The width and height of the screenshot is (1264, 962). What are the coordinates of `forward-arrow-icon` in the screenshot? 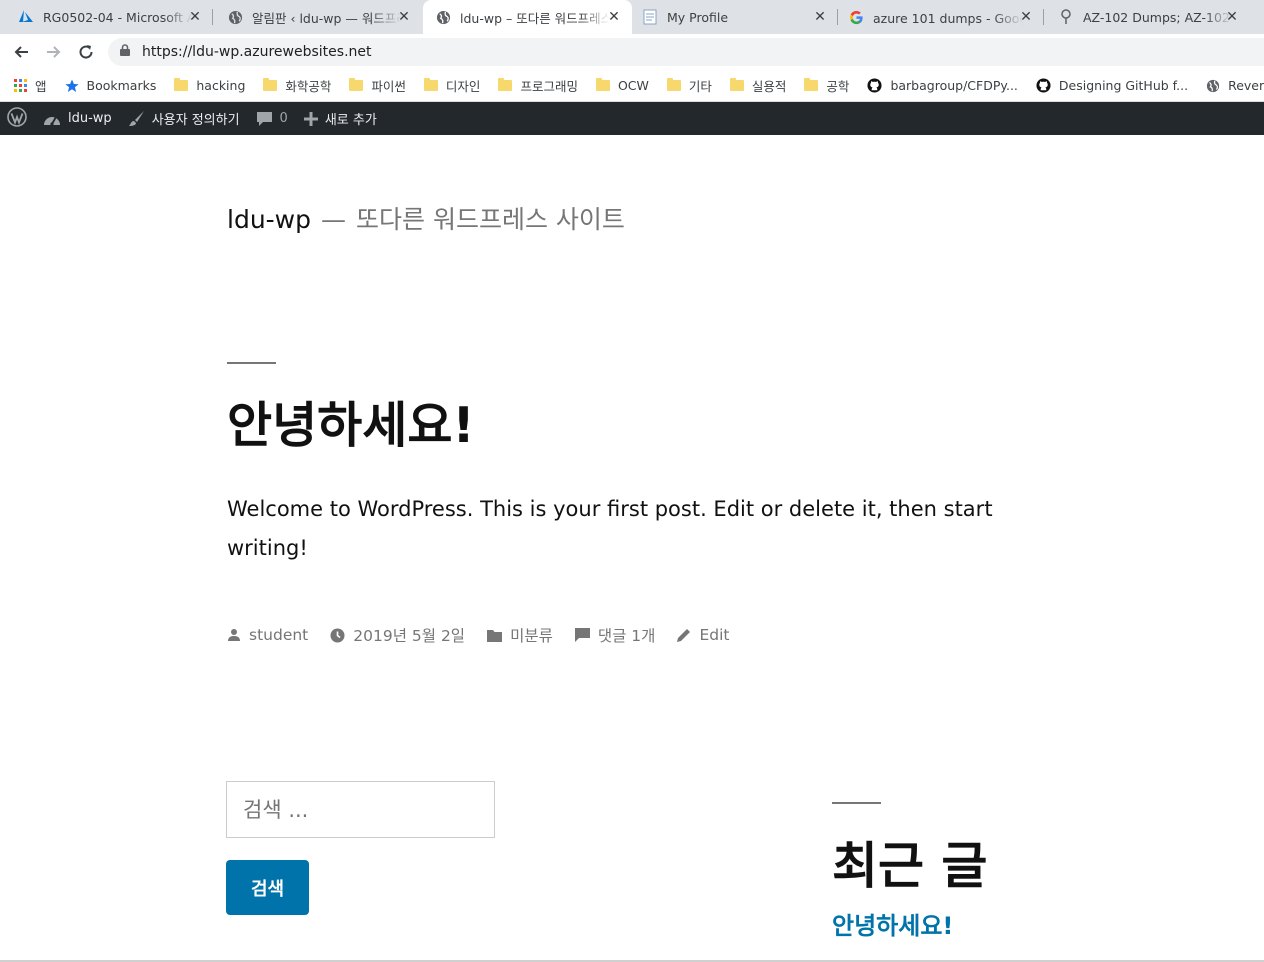 It's located at (54, 52).